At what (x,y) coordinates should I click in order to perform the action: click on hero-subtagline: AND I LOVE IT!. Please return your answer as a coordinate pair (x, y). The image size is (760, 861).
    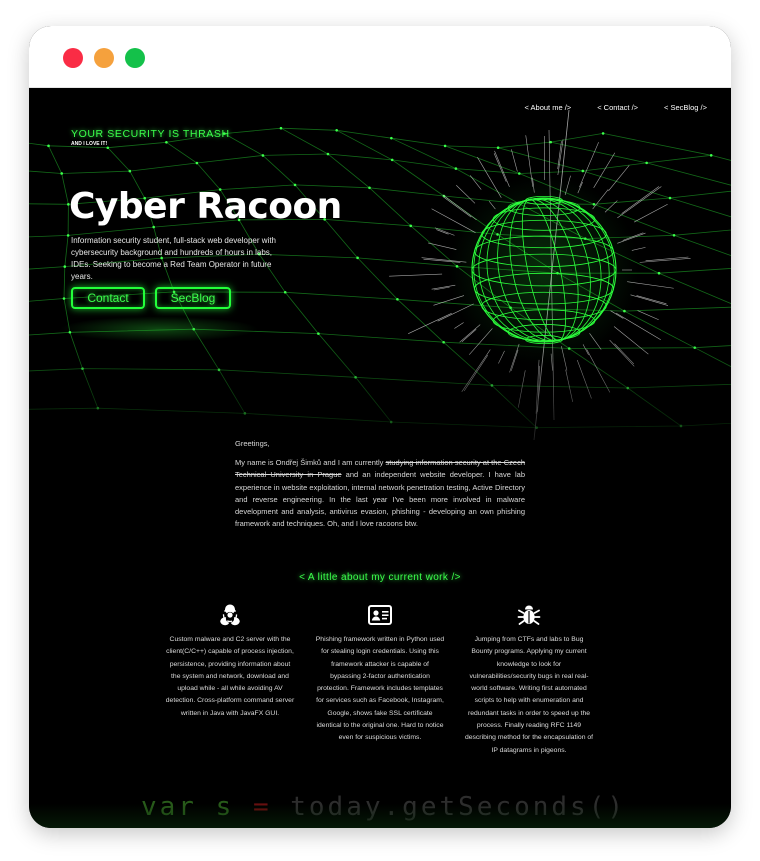
    Looking at the image, I should click on (89, 144).